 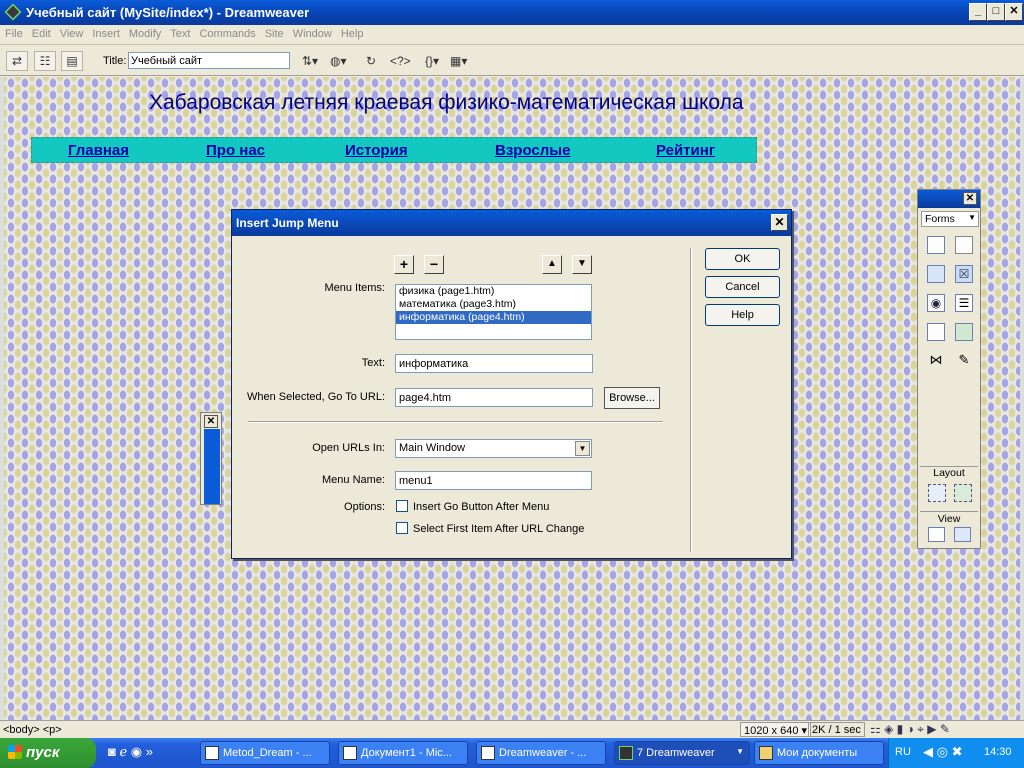 I want to click on start-button: пуск, so click(x=48, y=753).